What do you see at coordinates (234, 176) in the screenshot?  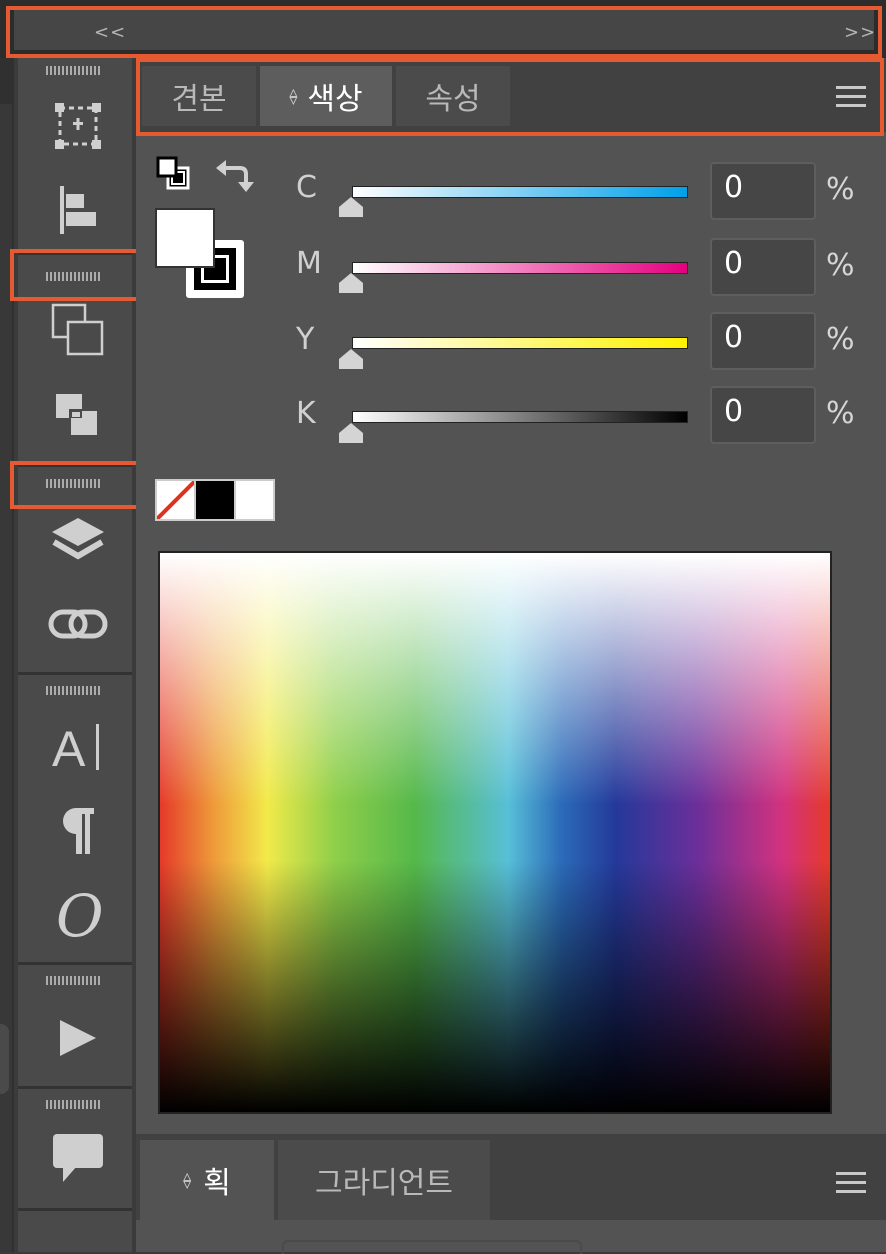 I see `swap-fill-stroke-icon` at bounding box center [234, 176].